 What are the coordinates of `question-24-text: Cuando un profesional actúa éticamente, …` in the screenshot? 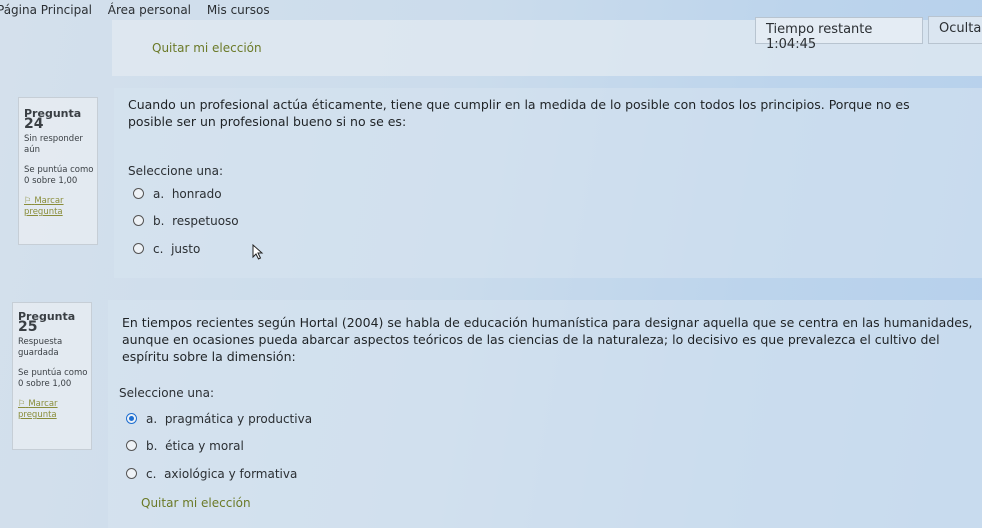 It's located at (519, 113).